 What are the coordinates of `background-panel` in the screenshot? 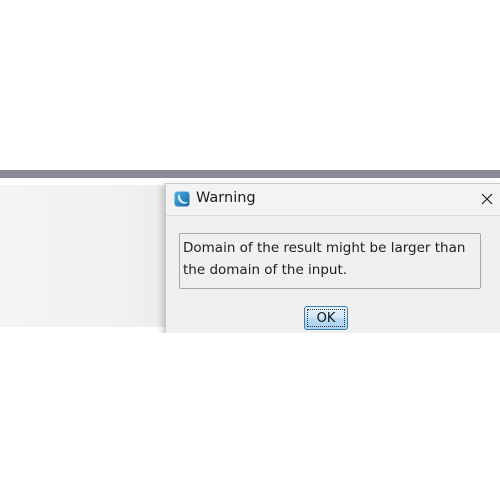 It's located at (87, 256).